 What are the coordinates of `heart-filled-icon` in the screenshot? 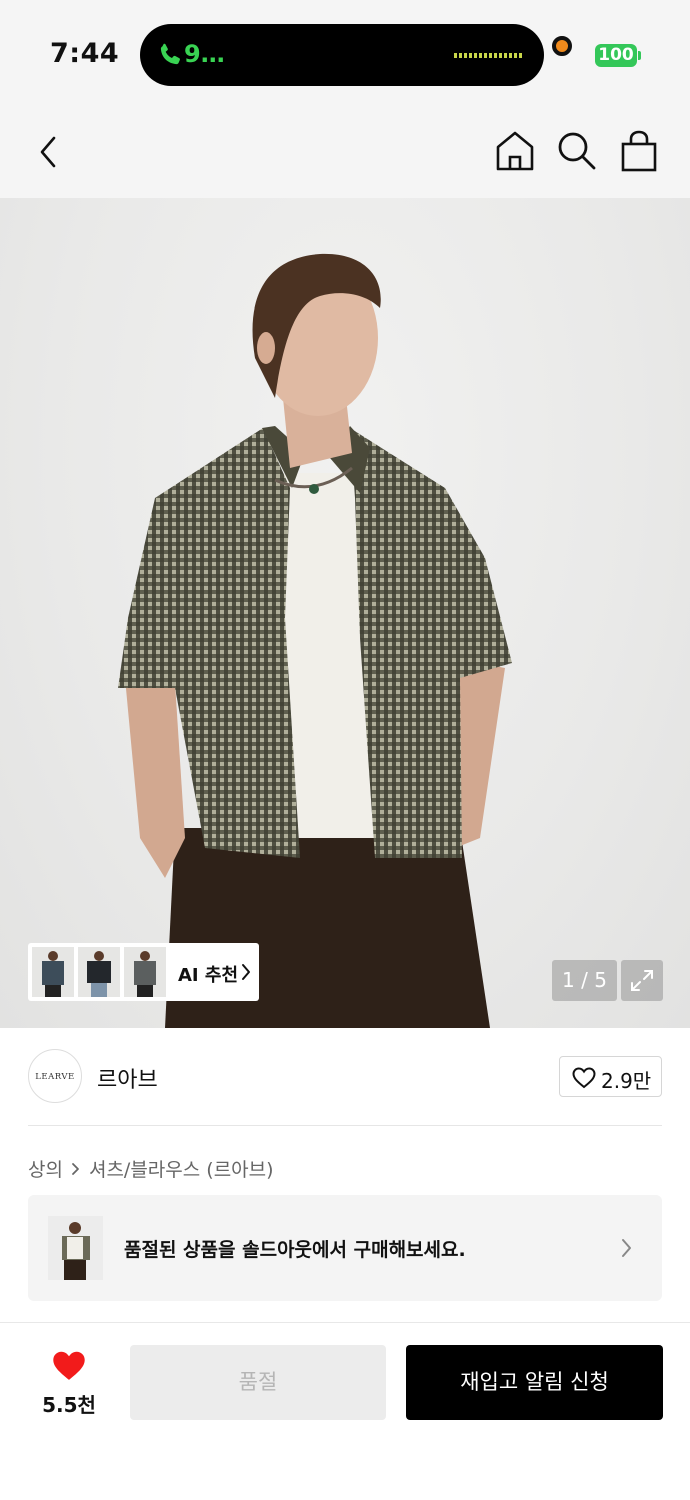 It's located at (69, 1365).